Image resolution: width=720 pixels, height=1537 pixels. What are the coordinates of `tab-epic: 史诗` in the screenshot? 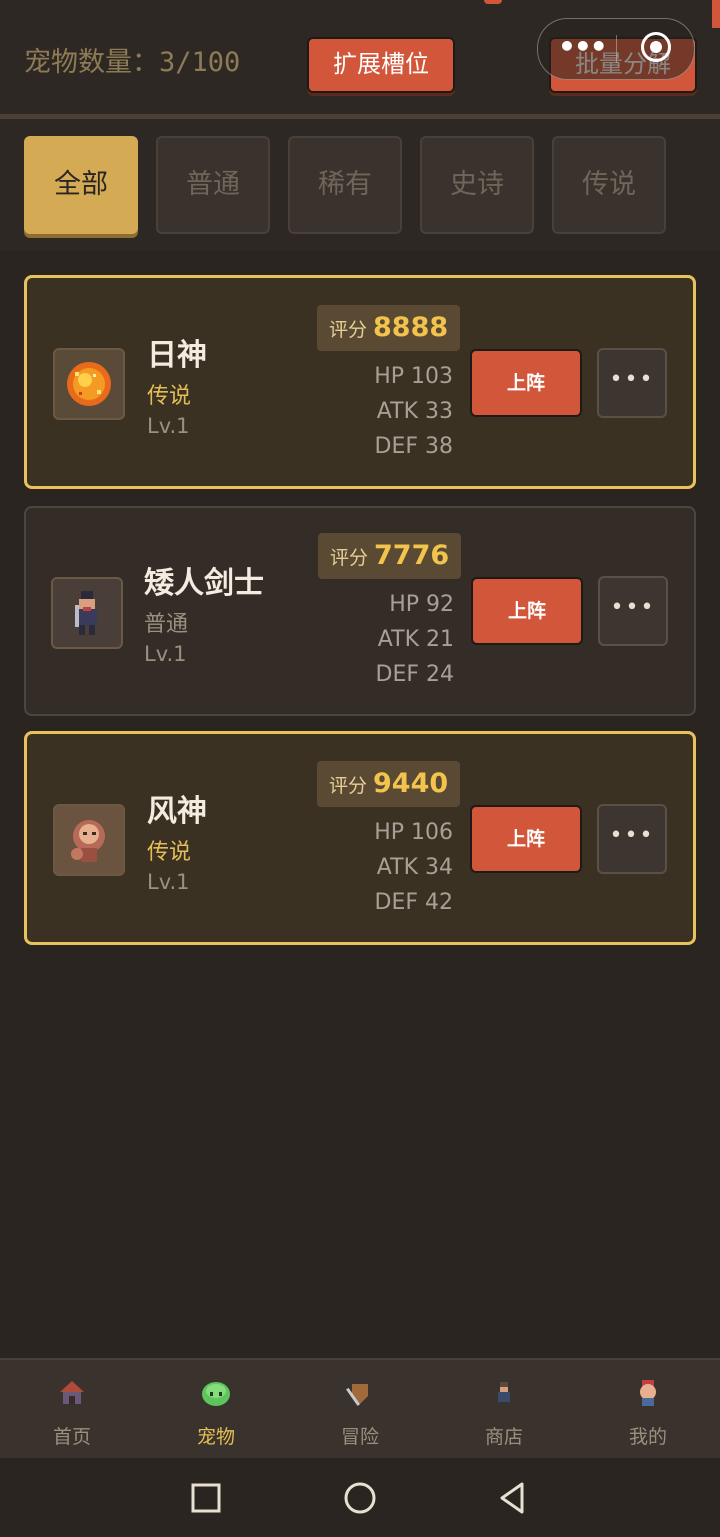 It's located at (477, 185).